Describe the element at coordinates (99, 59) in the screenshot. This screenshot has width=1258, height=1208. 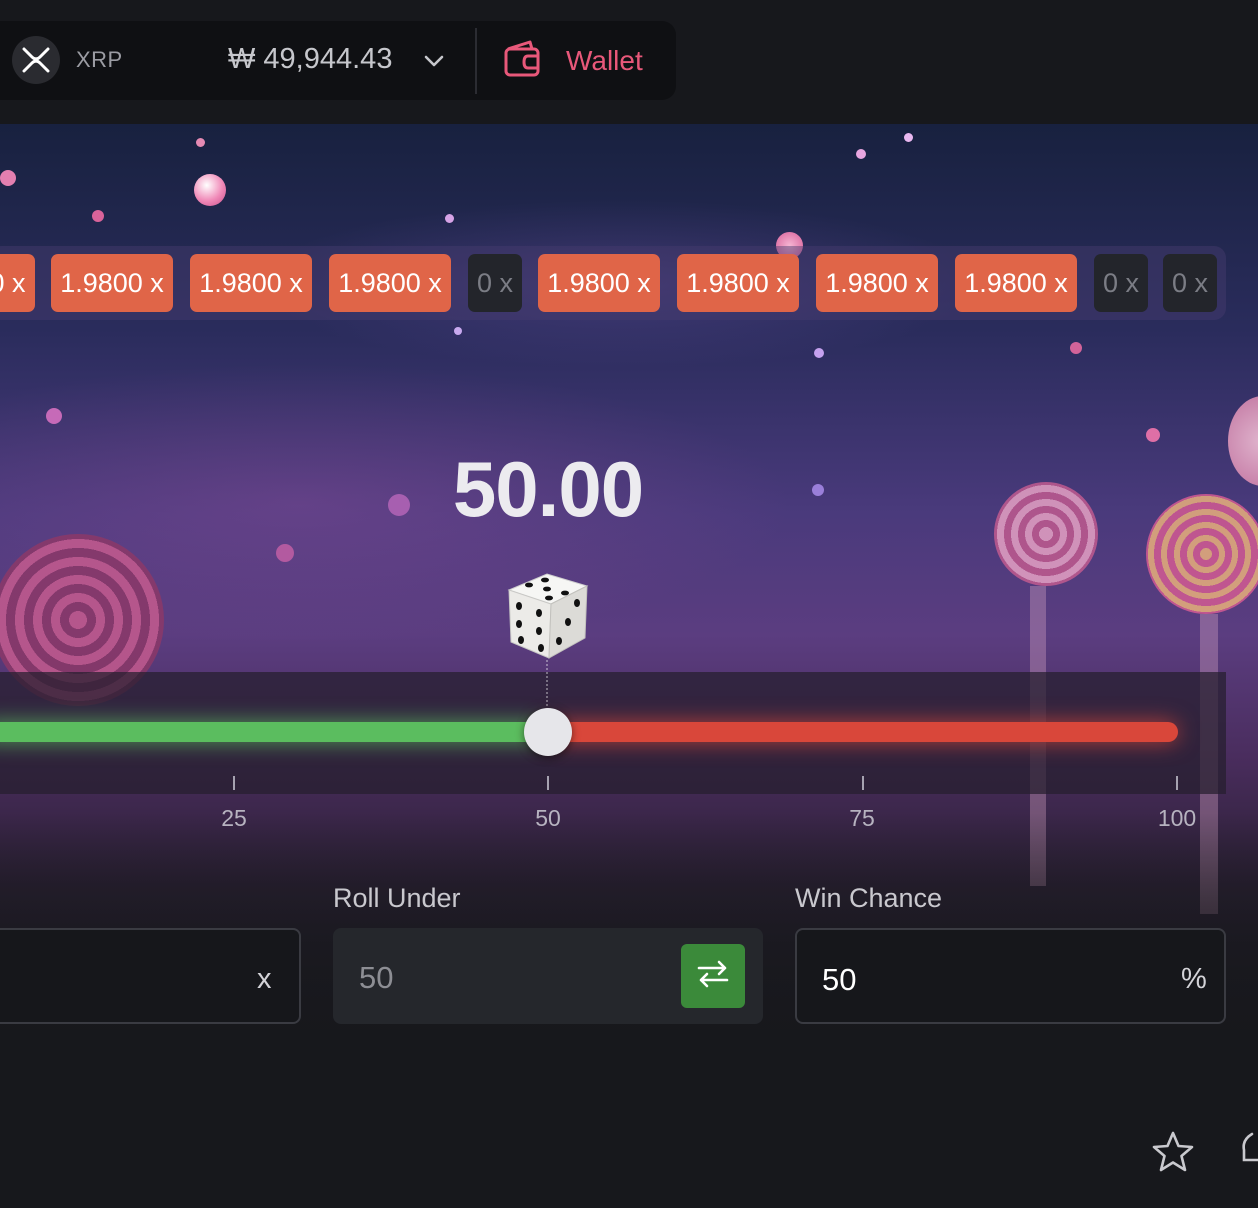
I see `coin-label: XRP` at that location.